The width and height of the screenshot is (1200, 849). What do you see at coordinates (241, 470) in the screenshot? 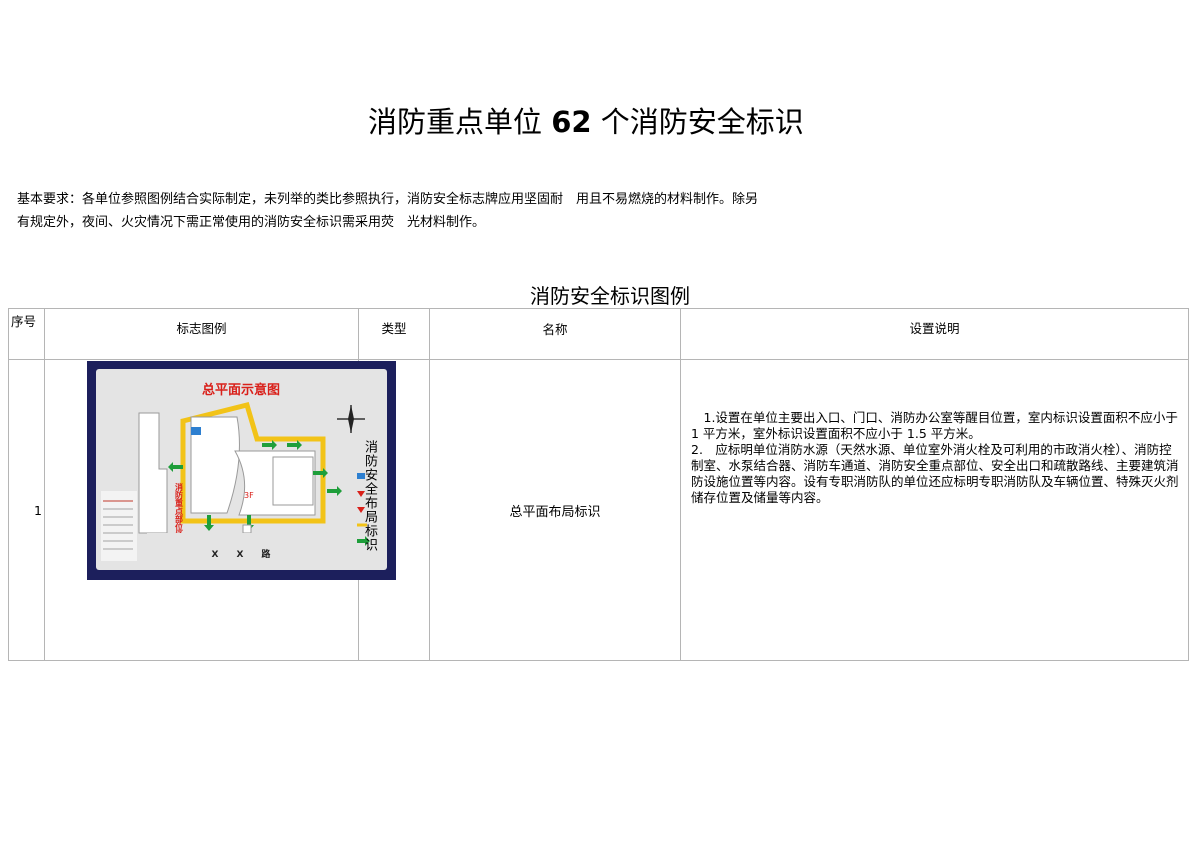
I see `site-plan-sign-image: 总平面示意图 消防重点部位场地 3F X X 路` at bounding box center [241, 470].